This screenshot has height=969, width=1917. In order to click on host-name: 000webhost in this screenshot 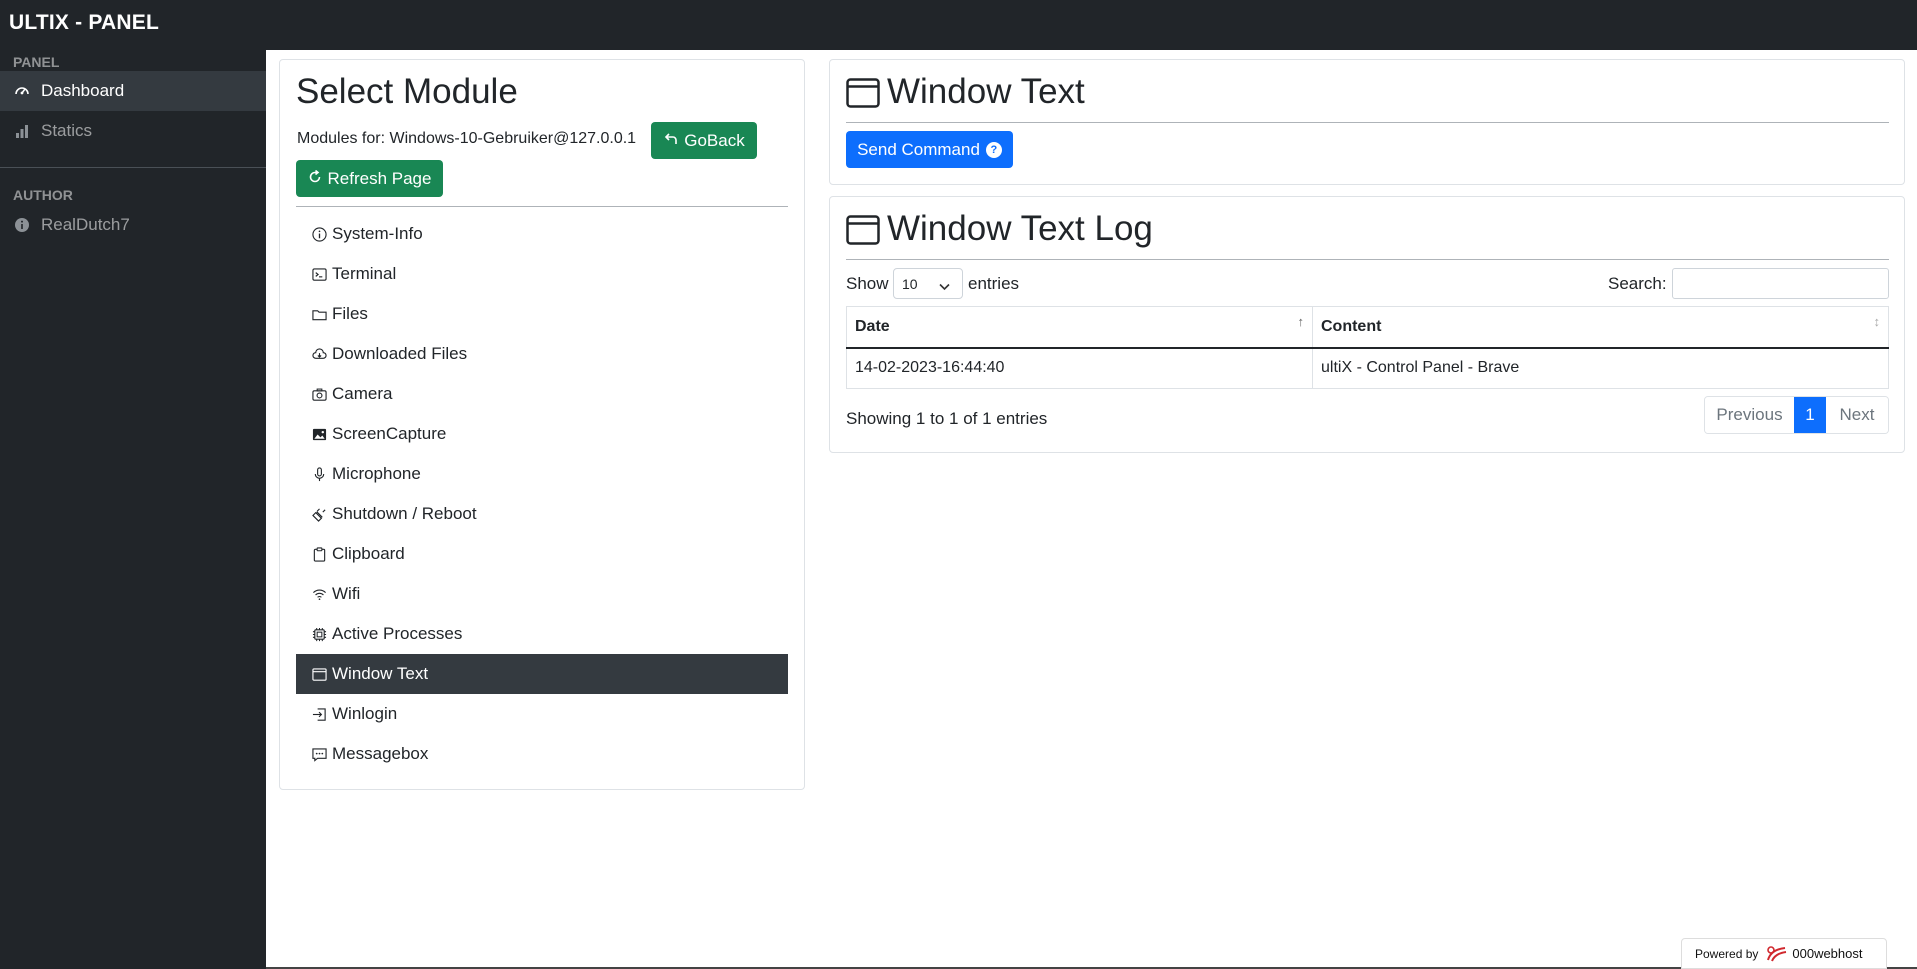, I will do `click(1827, 953)`.